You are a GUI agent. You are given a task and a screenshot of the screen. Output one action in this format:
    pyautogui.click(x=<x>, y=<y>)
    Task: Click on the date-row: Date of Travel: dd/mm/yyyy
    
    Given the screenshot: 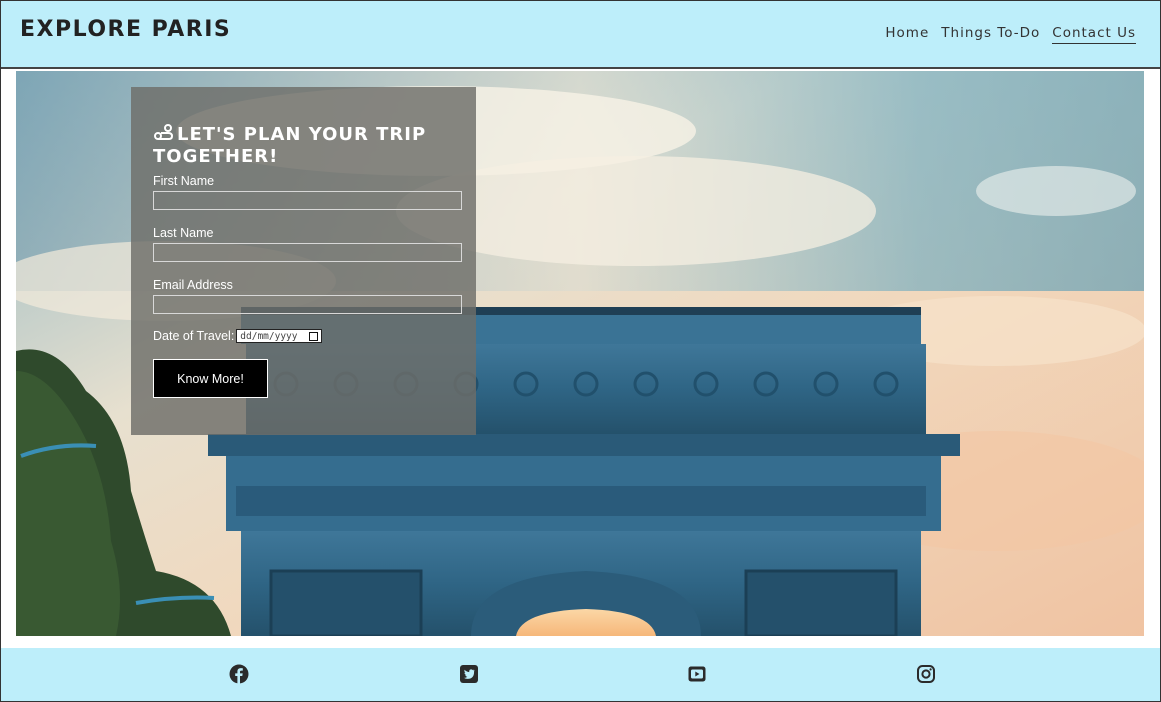 What is the action you would take?
    pyautogui.click(x=308, y=336)
    